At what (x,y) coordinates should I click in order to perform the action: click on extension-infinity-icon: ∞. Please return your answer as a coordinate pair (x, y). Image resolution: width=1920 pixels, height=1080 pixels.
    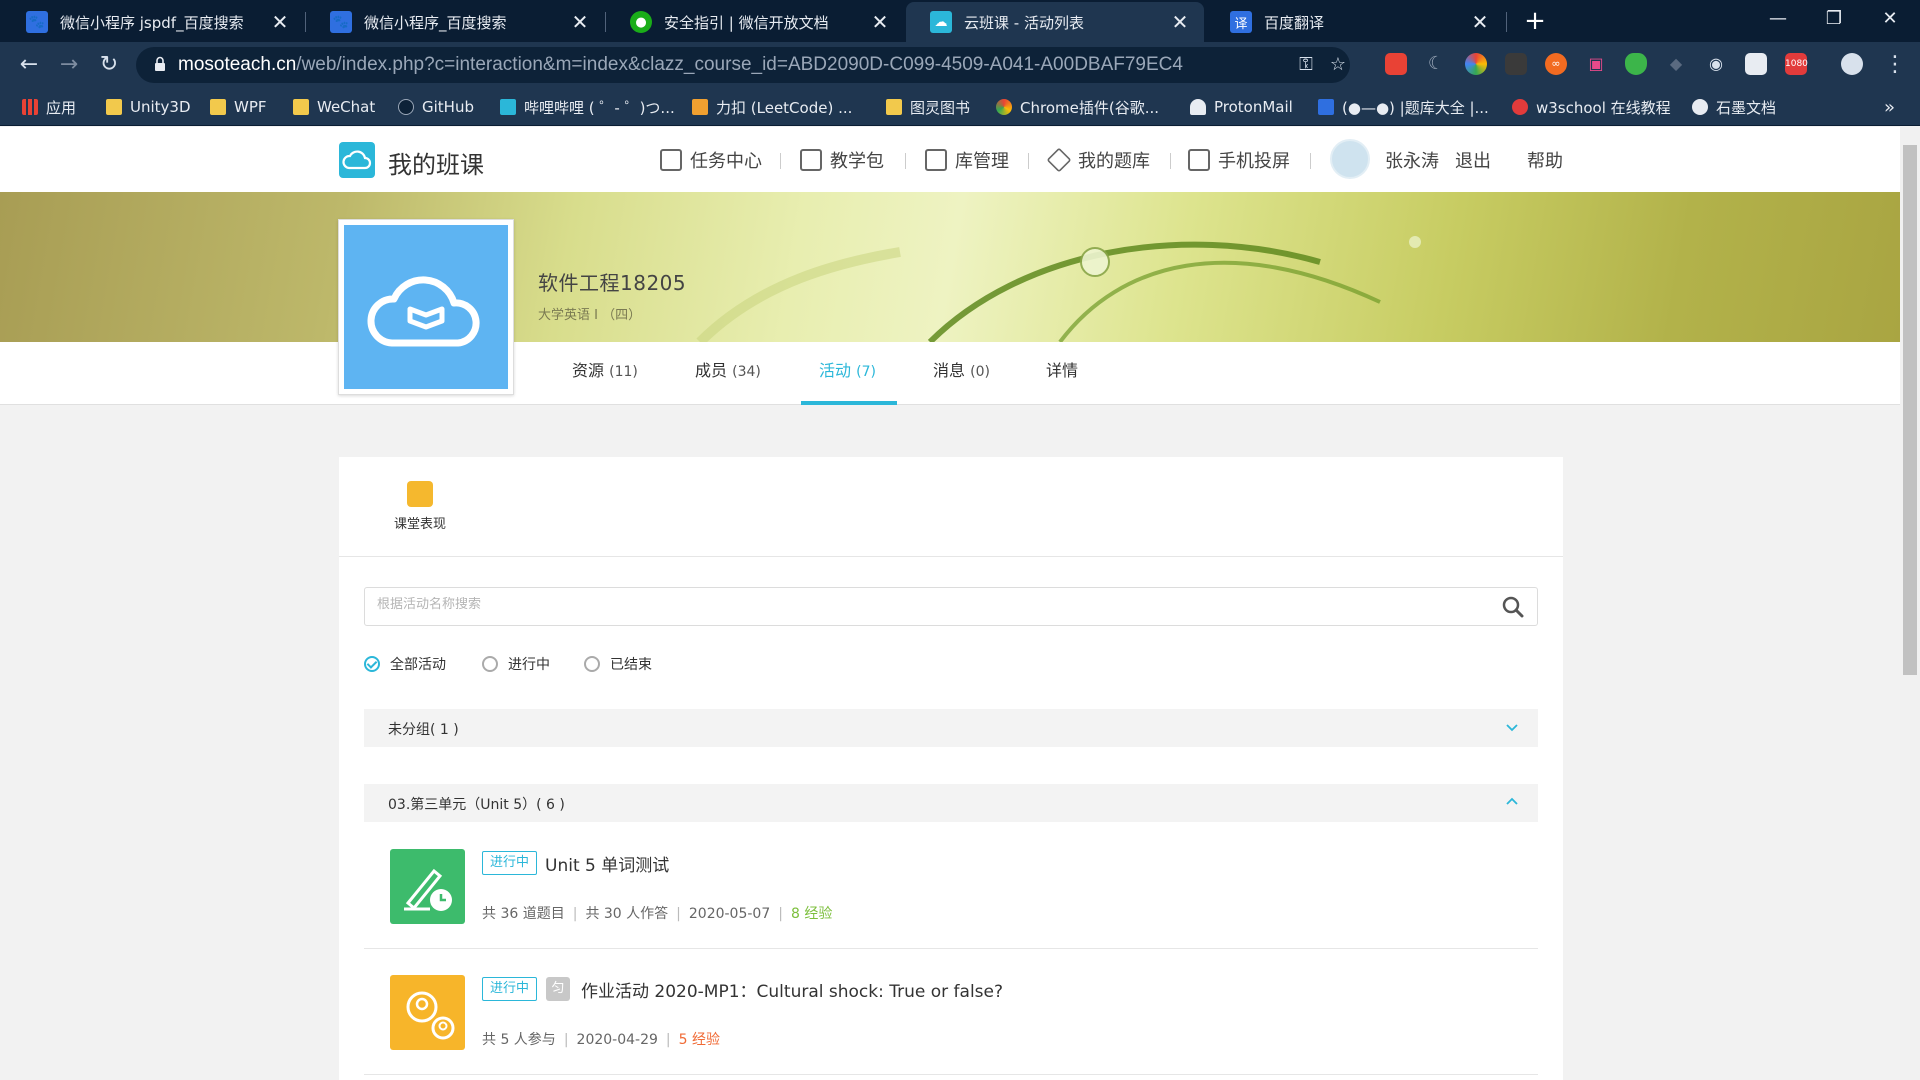
    Looking at the image, I should click on (1556, 64).